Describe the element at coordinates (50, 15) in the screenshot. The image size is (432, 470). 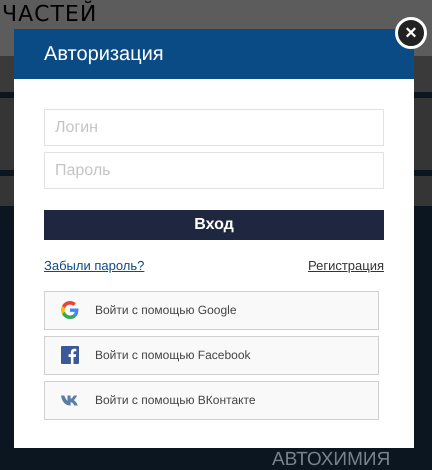
I see `page-heading: ЧАСТЕЙ` at that location.